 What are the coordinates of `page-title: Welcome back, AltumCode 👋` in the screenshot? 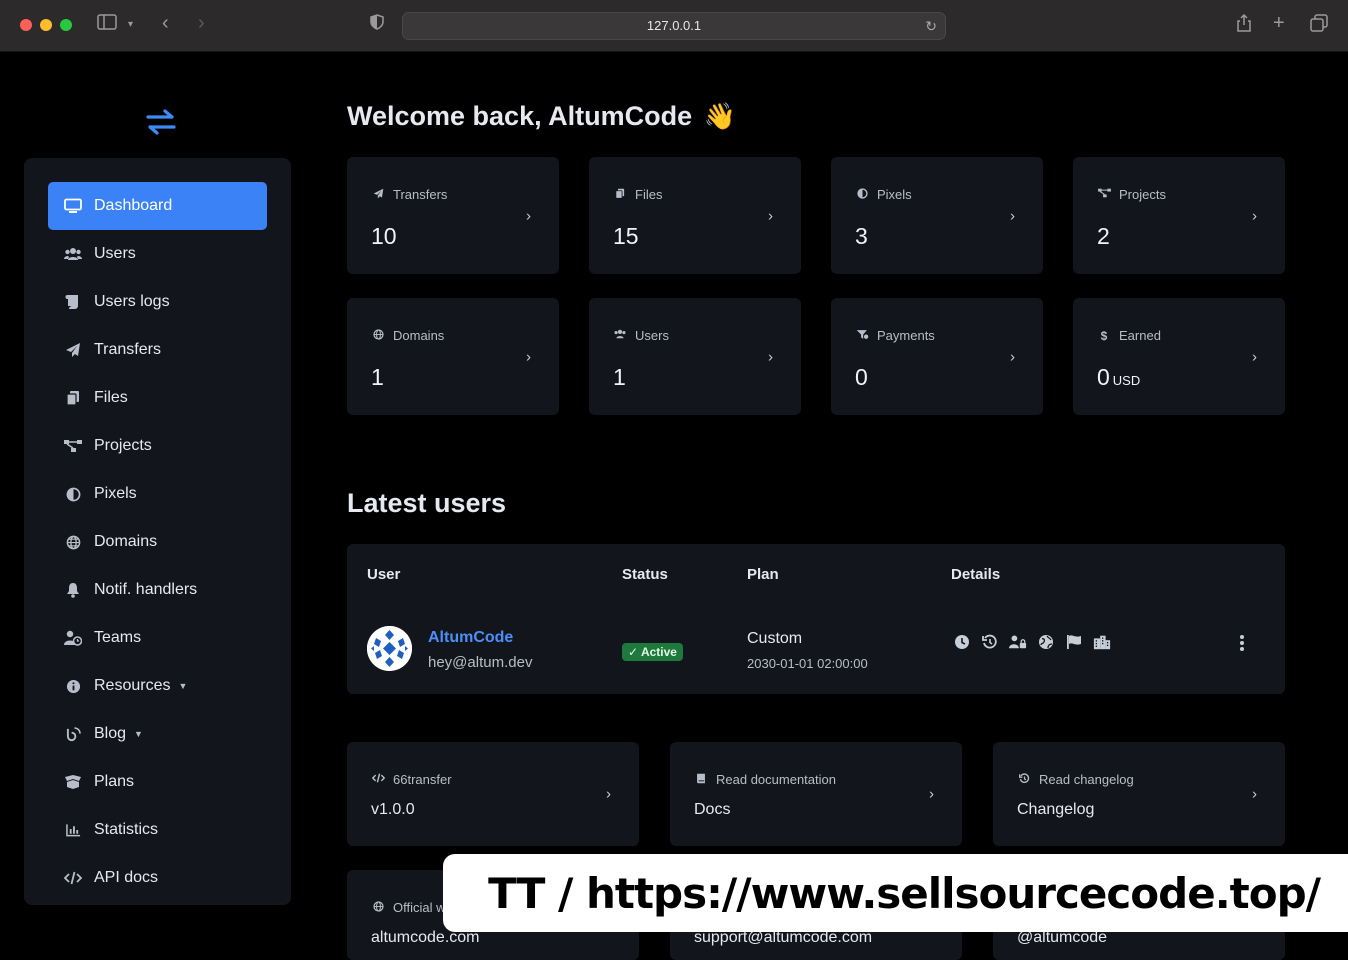 It's located at (541, 116).